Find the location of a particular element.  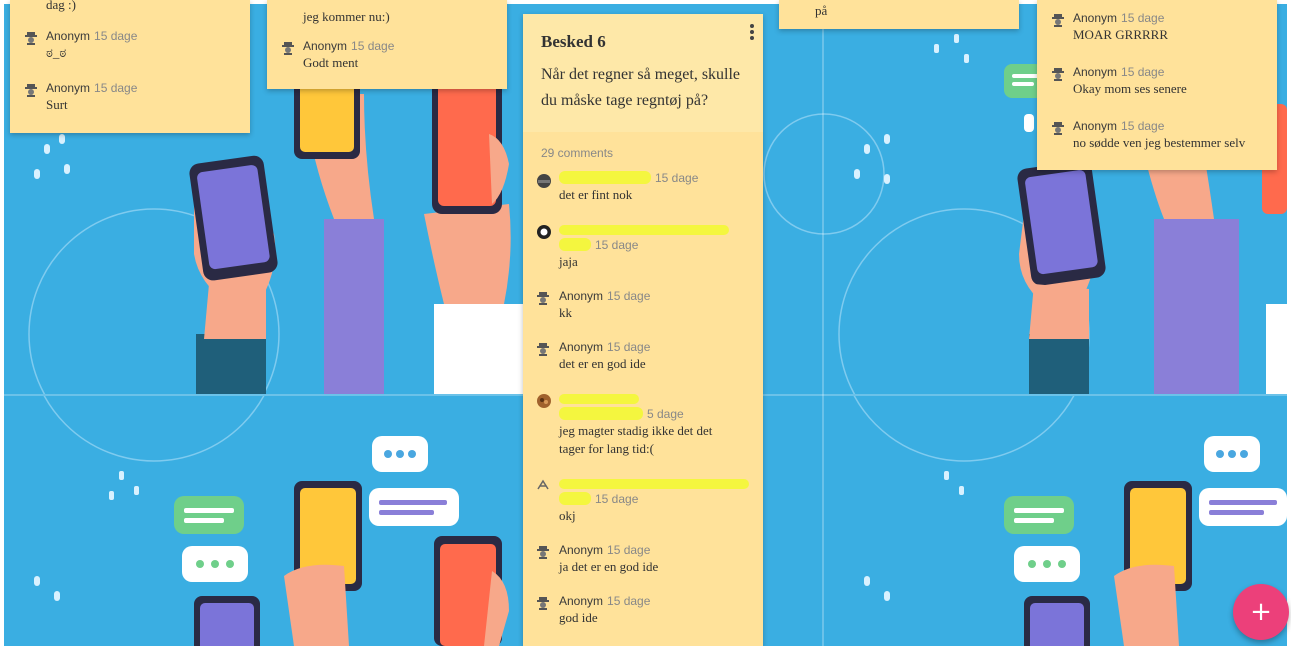

comment-item: Anonym 15 dage god ide is located at coordinates (643, 610).